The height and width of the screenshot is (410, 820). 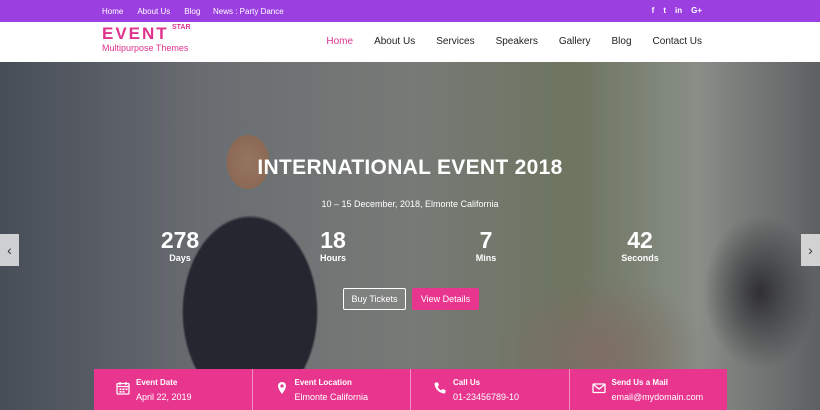 What do you see at coordinates (640, 240) in the screenshot?
I see `countdown-seconds-value: 42` at bounding box center [640, 240].